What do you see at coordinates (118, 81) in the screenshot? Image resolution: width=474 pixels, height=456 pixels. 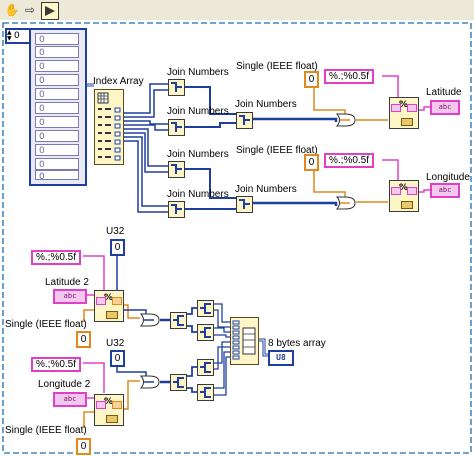 I see `index-array-label: Index Array` at bounding box center [118, 81].